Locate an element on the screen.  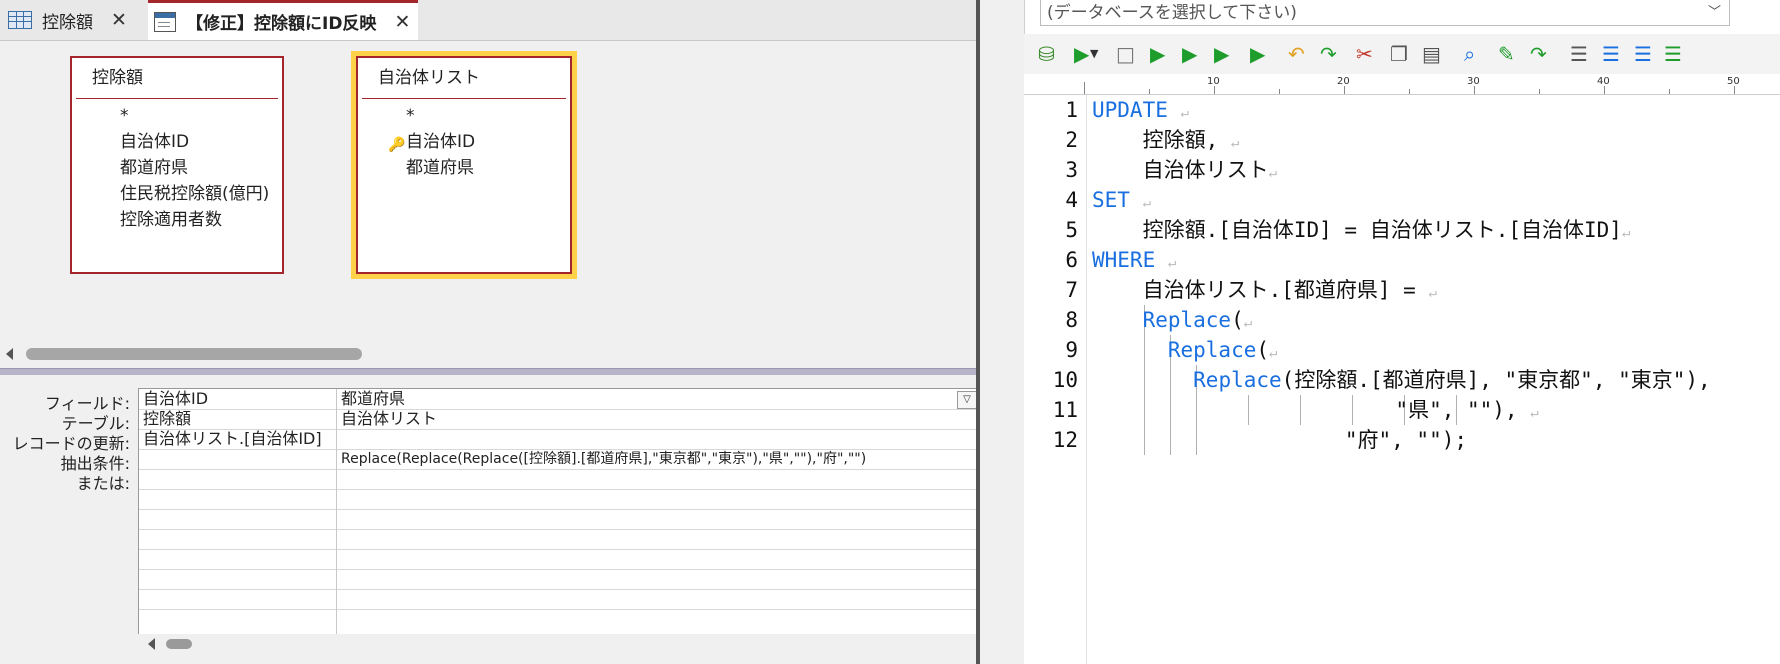
code-text: 自治体リスト.[都道府県] = is located at coordinates (1254, 290).